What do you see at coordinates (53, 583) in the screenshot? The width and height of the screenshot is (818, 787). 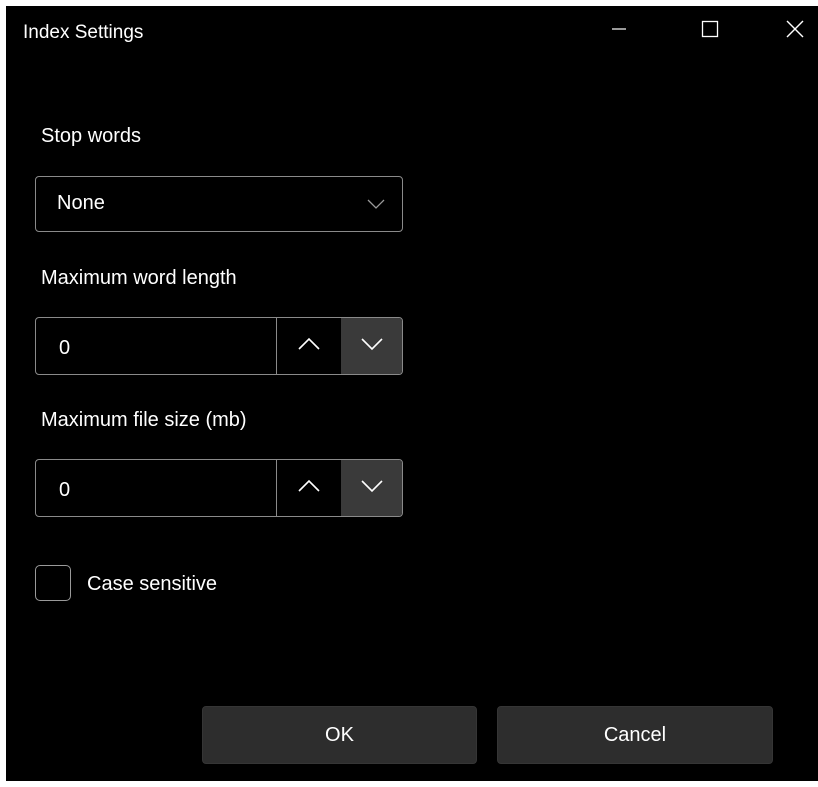 I see `case-sensitive-checkbox` at bounding box center [53, 583].